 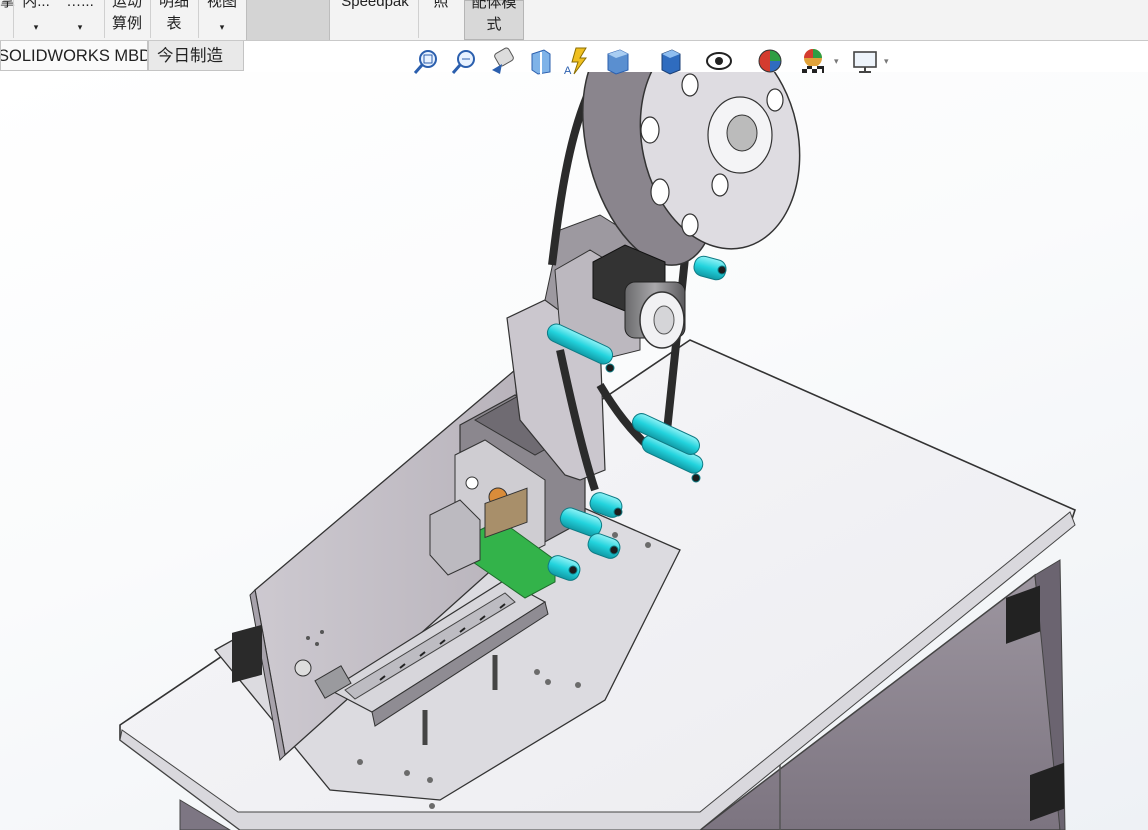 What do you see at coordinates (886, 61) in the screenshot?
I see `view-settings-caret-icon: ▾` at bounding box center [886, 61].